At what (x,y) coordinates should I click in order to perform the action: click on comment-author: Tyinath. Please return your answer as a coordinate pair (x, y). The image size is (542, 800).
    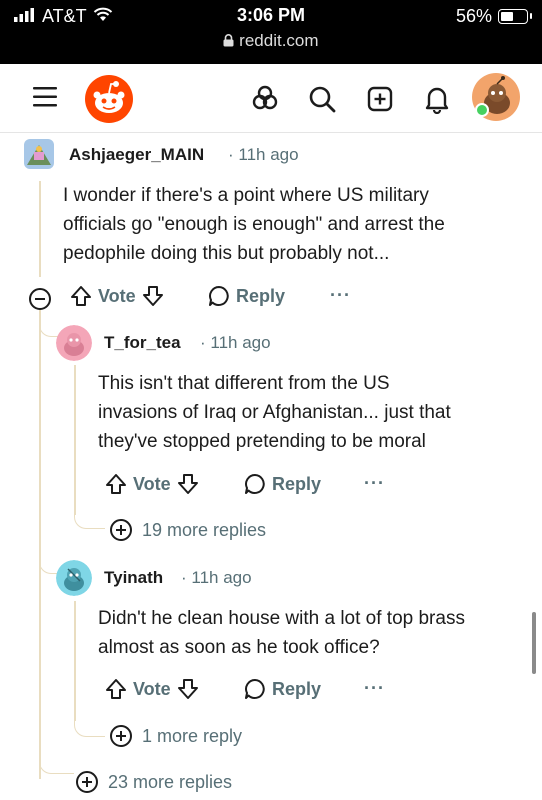
    Looking at the image, I should click on (133, 578).